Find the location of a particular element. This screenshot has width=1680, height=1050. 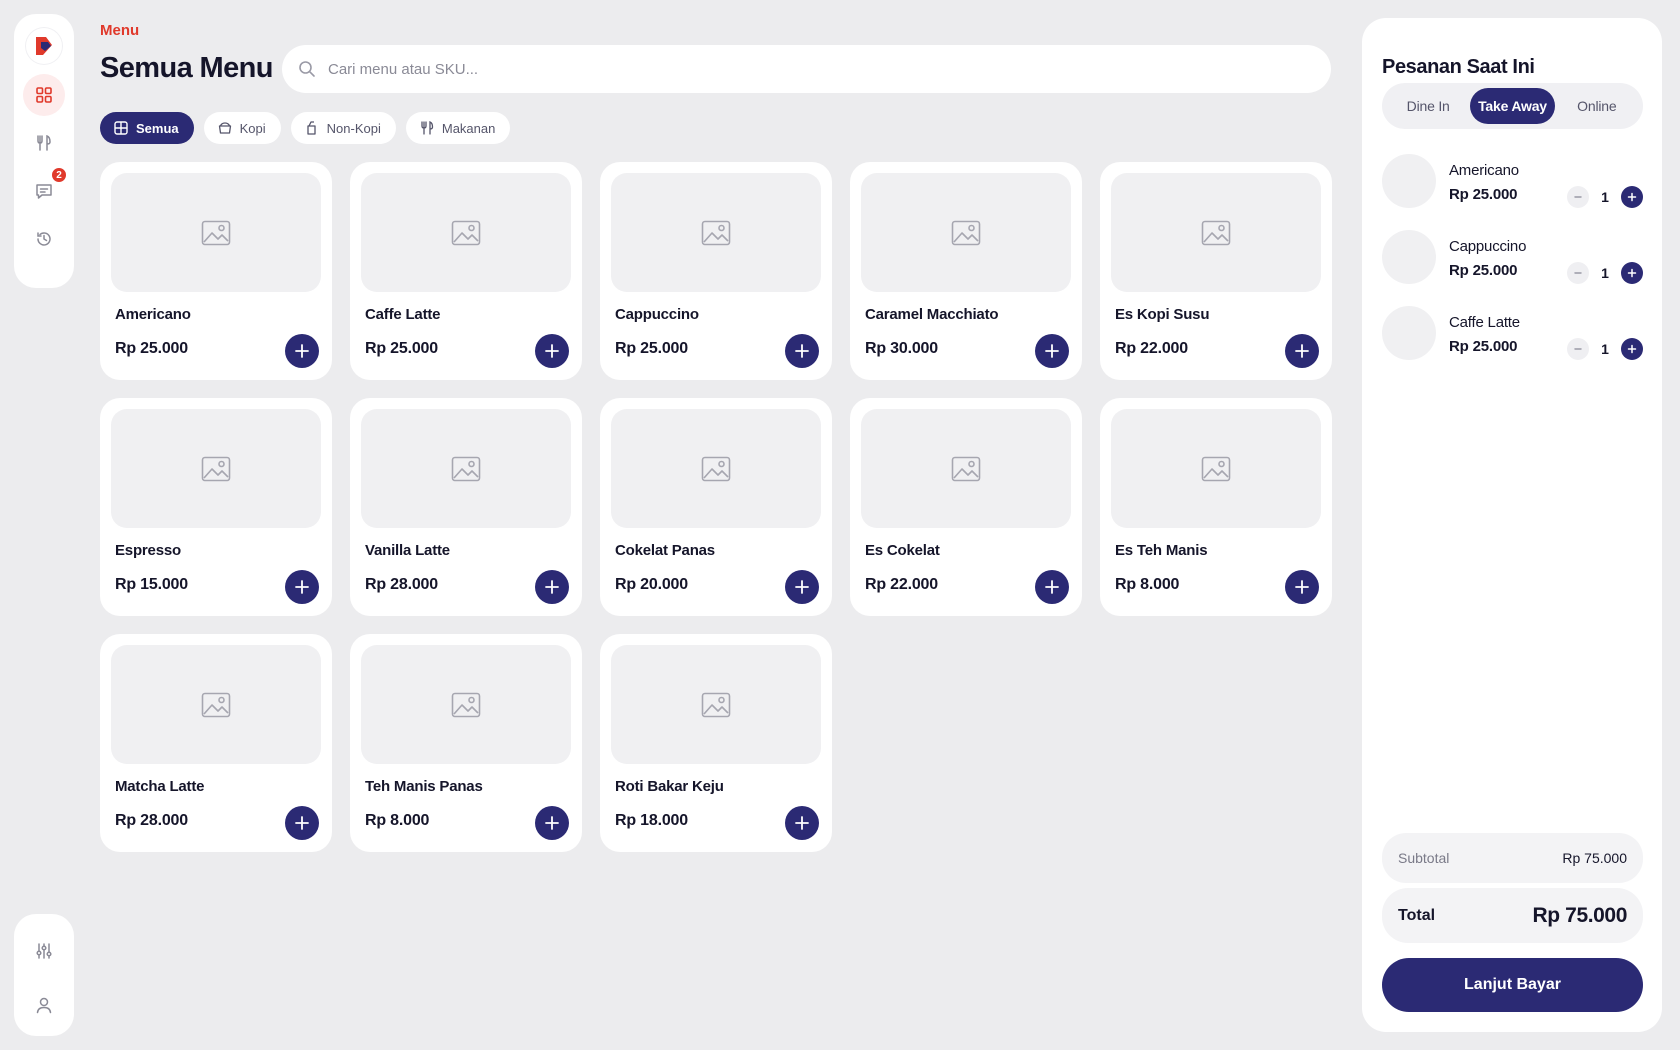

product-card: Es Cokelat Rp 22.000 is located at coordinates (966, 507).